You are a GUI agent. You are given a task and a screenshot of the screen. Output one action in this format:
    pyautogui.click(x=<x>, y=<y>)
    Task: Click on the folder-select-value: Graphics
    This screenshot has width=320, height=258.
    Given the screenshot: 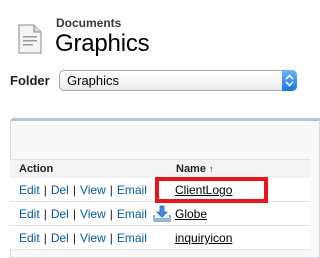 What is the action you would take?
    pyautogui.click(x=93, y=80)
    